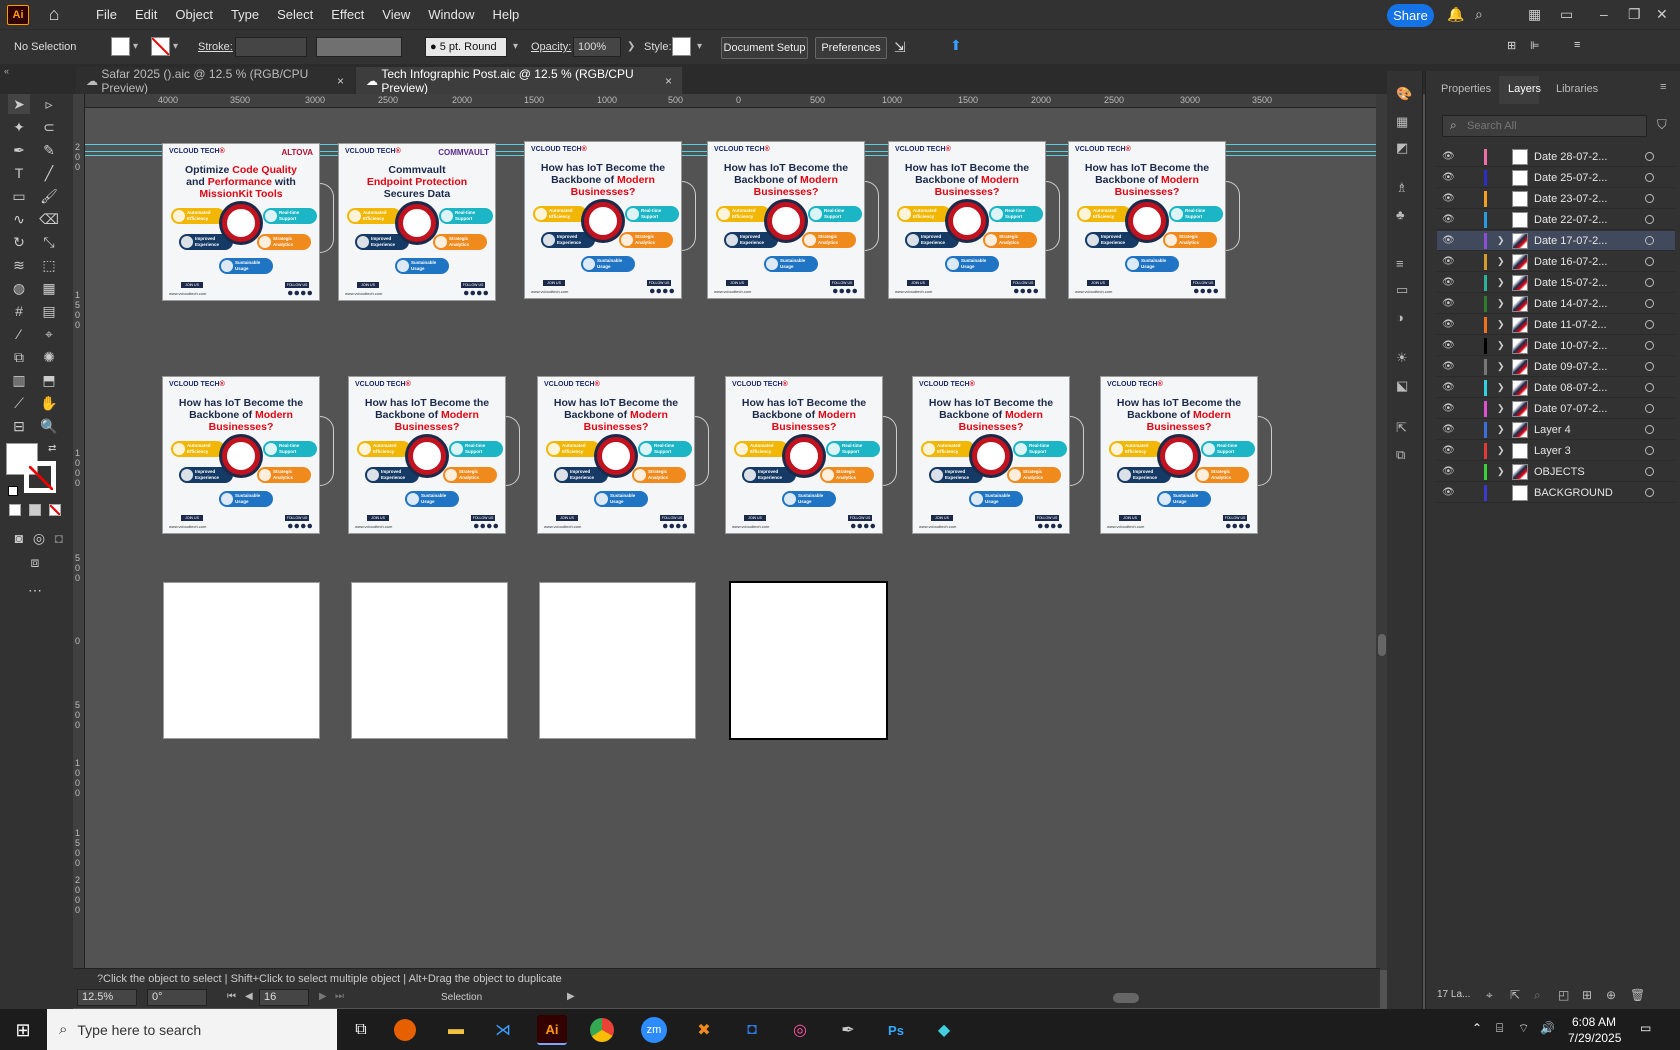  Describe the element at coordinates (19, 380) in the screenshot. I see `graph-tool-icon: ▥` at that location.